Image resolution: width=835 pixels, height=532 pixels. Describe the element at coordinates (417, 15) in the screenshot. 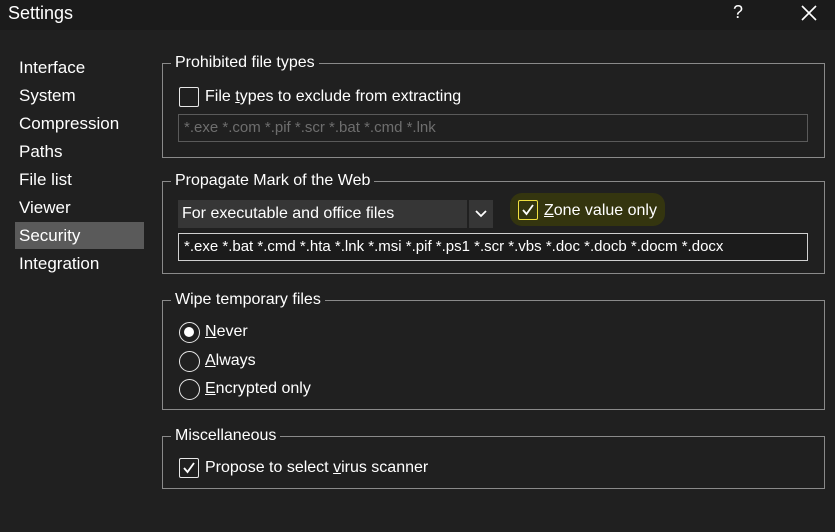

I see `title-bar: Settings ?` at that location.